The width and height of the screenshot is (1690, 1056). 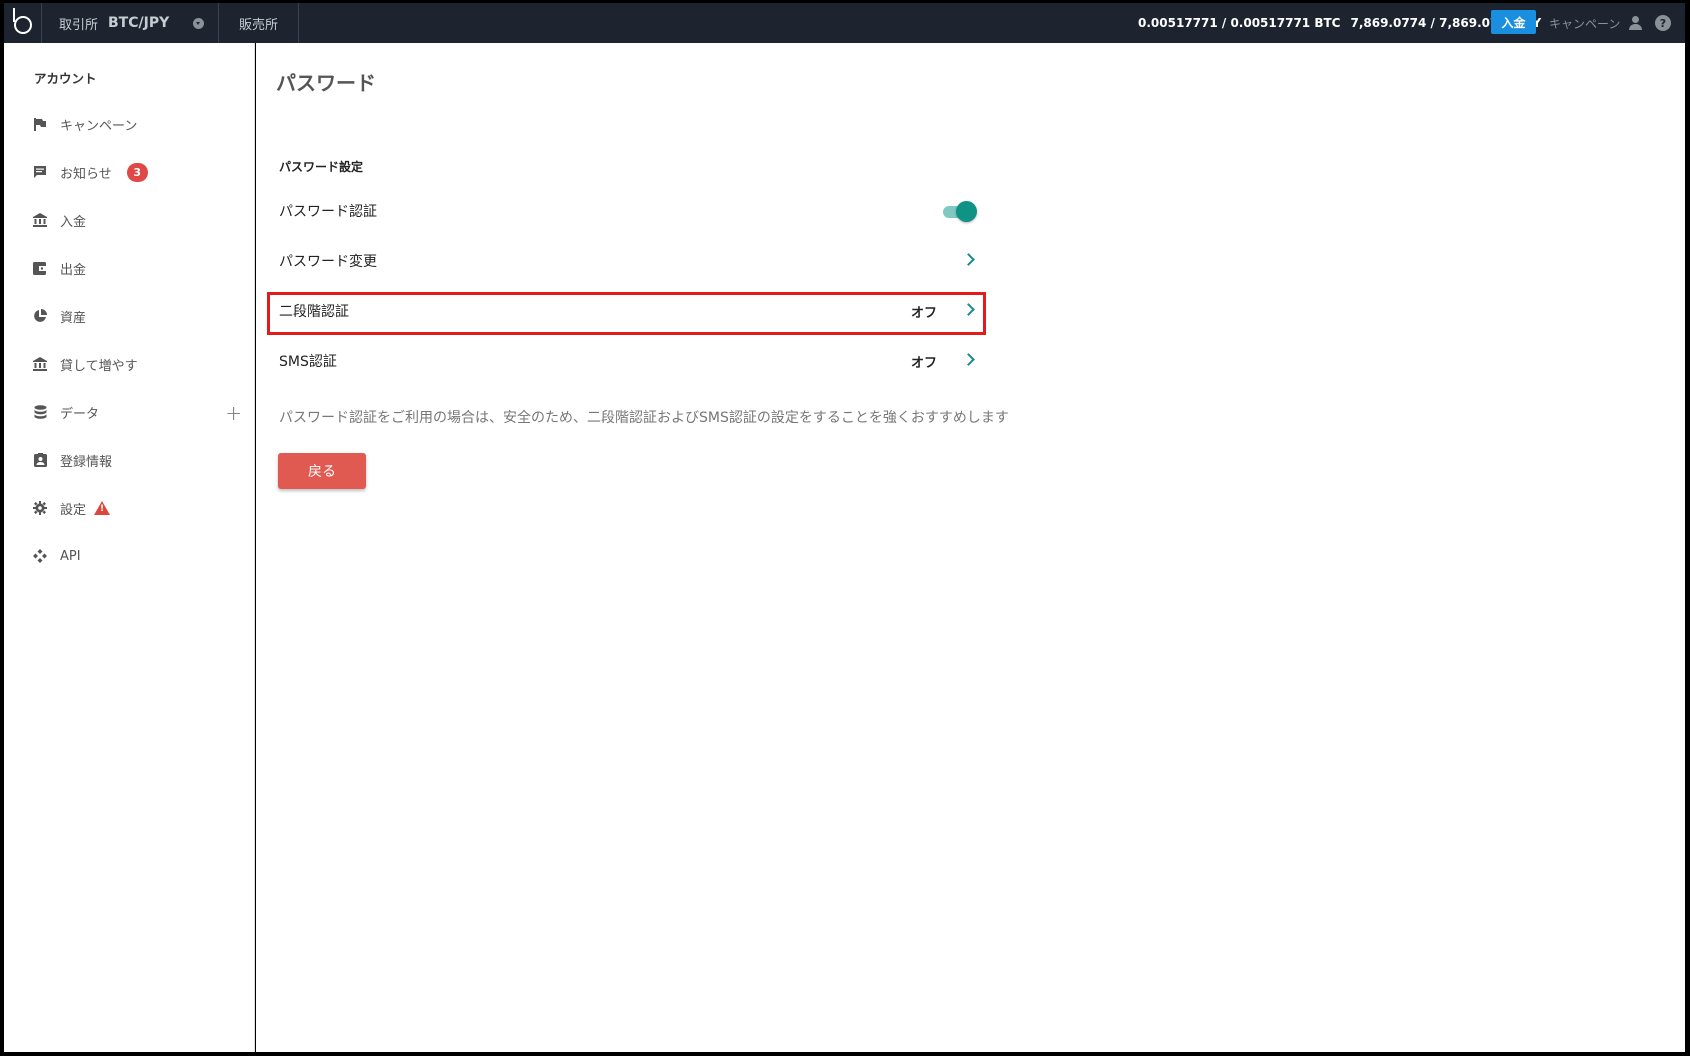 I want to click on sidebar-item-withdraw: 出金, so click(x=137, y=268).